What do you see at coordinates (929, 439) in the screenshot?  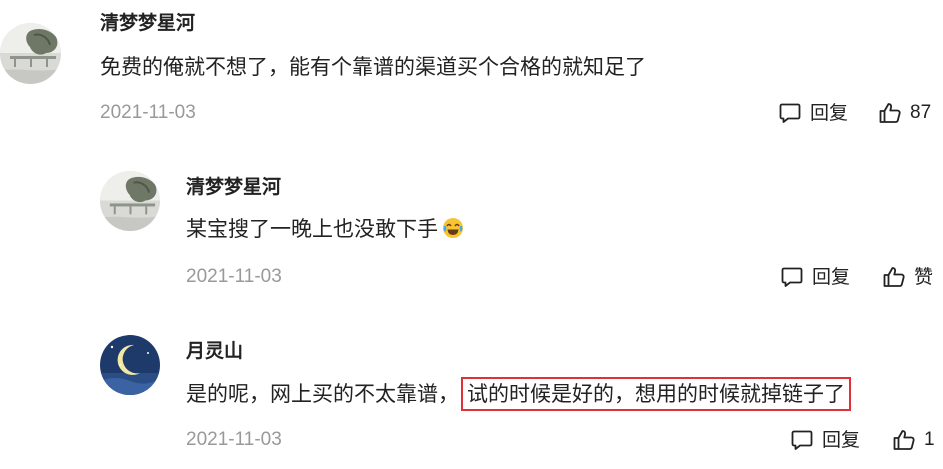 I see `like-count: 1` at bounding box center [929, 439].